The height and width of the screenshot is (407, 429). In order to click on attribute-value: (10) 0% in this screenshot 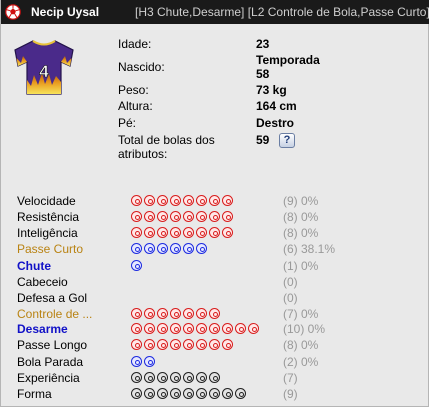, I will do `click(304, 329)`.